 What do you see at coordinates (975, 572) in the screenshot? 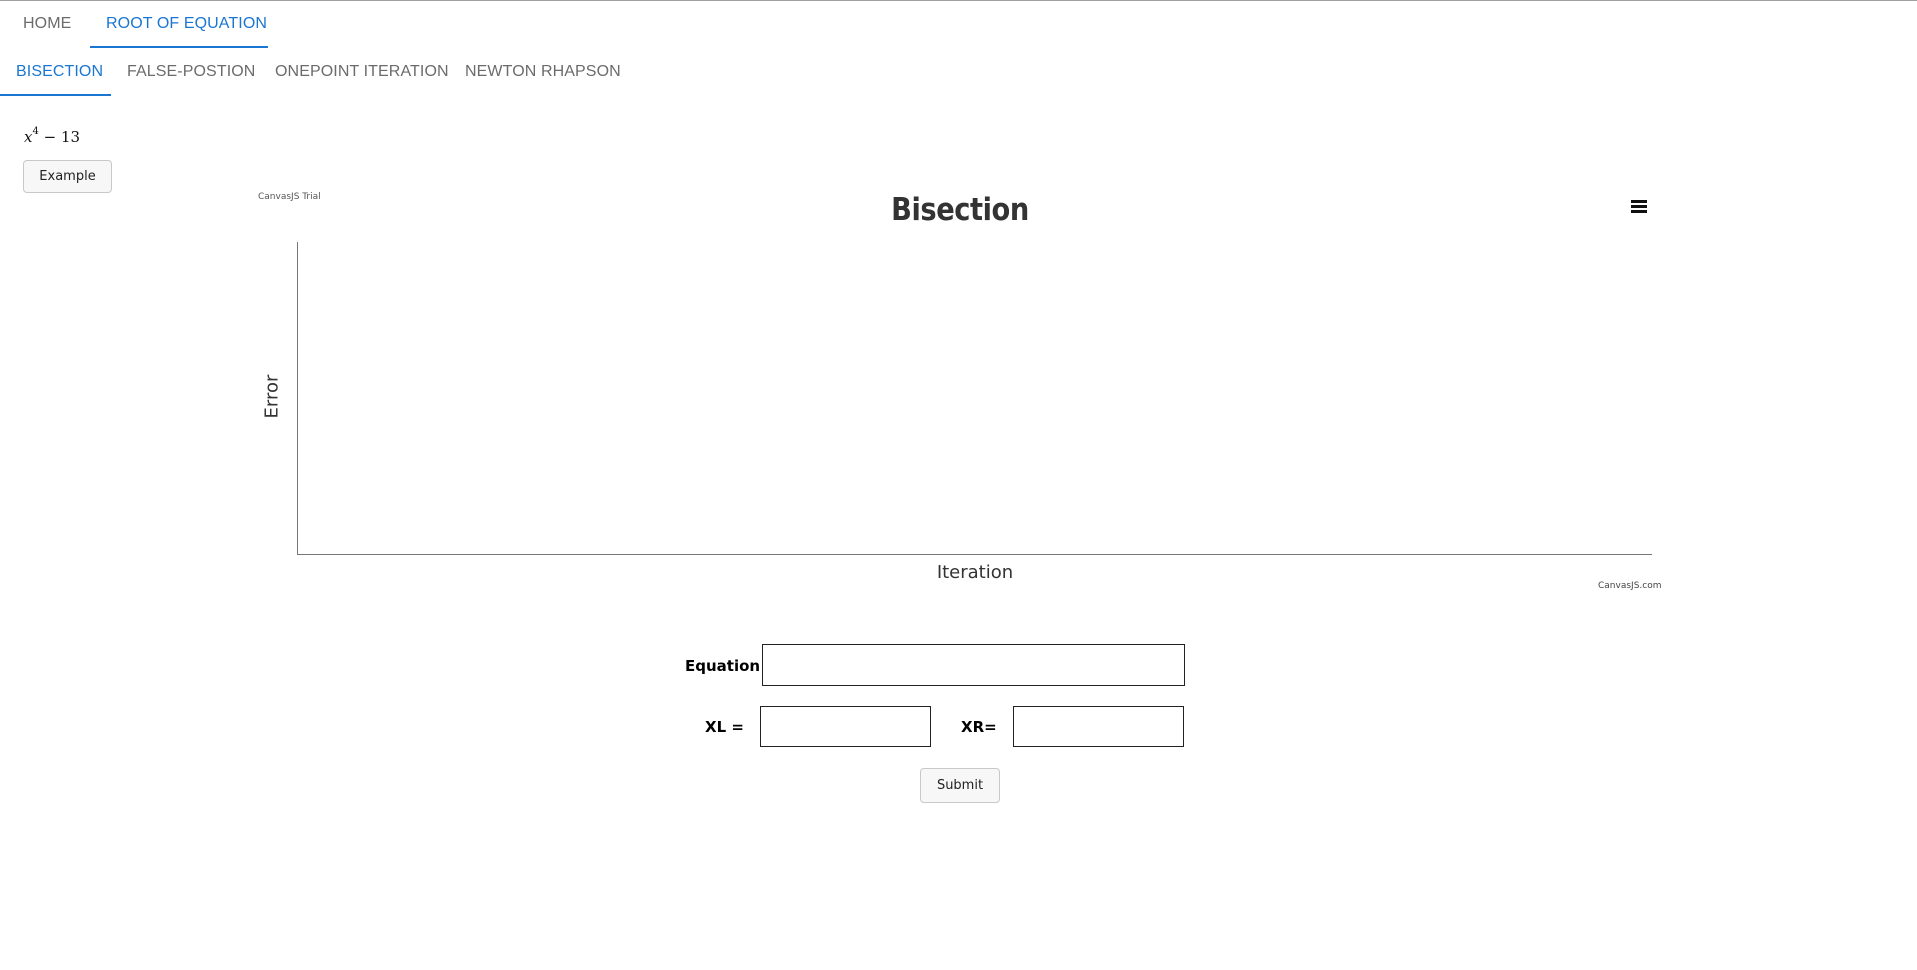
I see `chart-x-axis-label: Iteration` at bounding box center [975, 572].